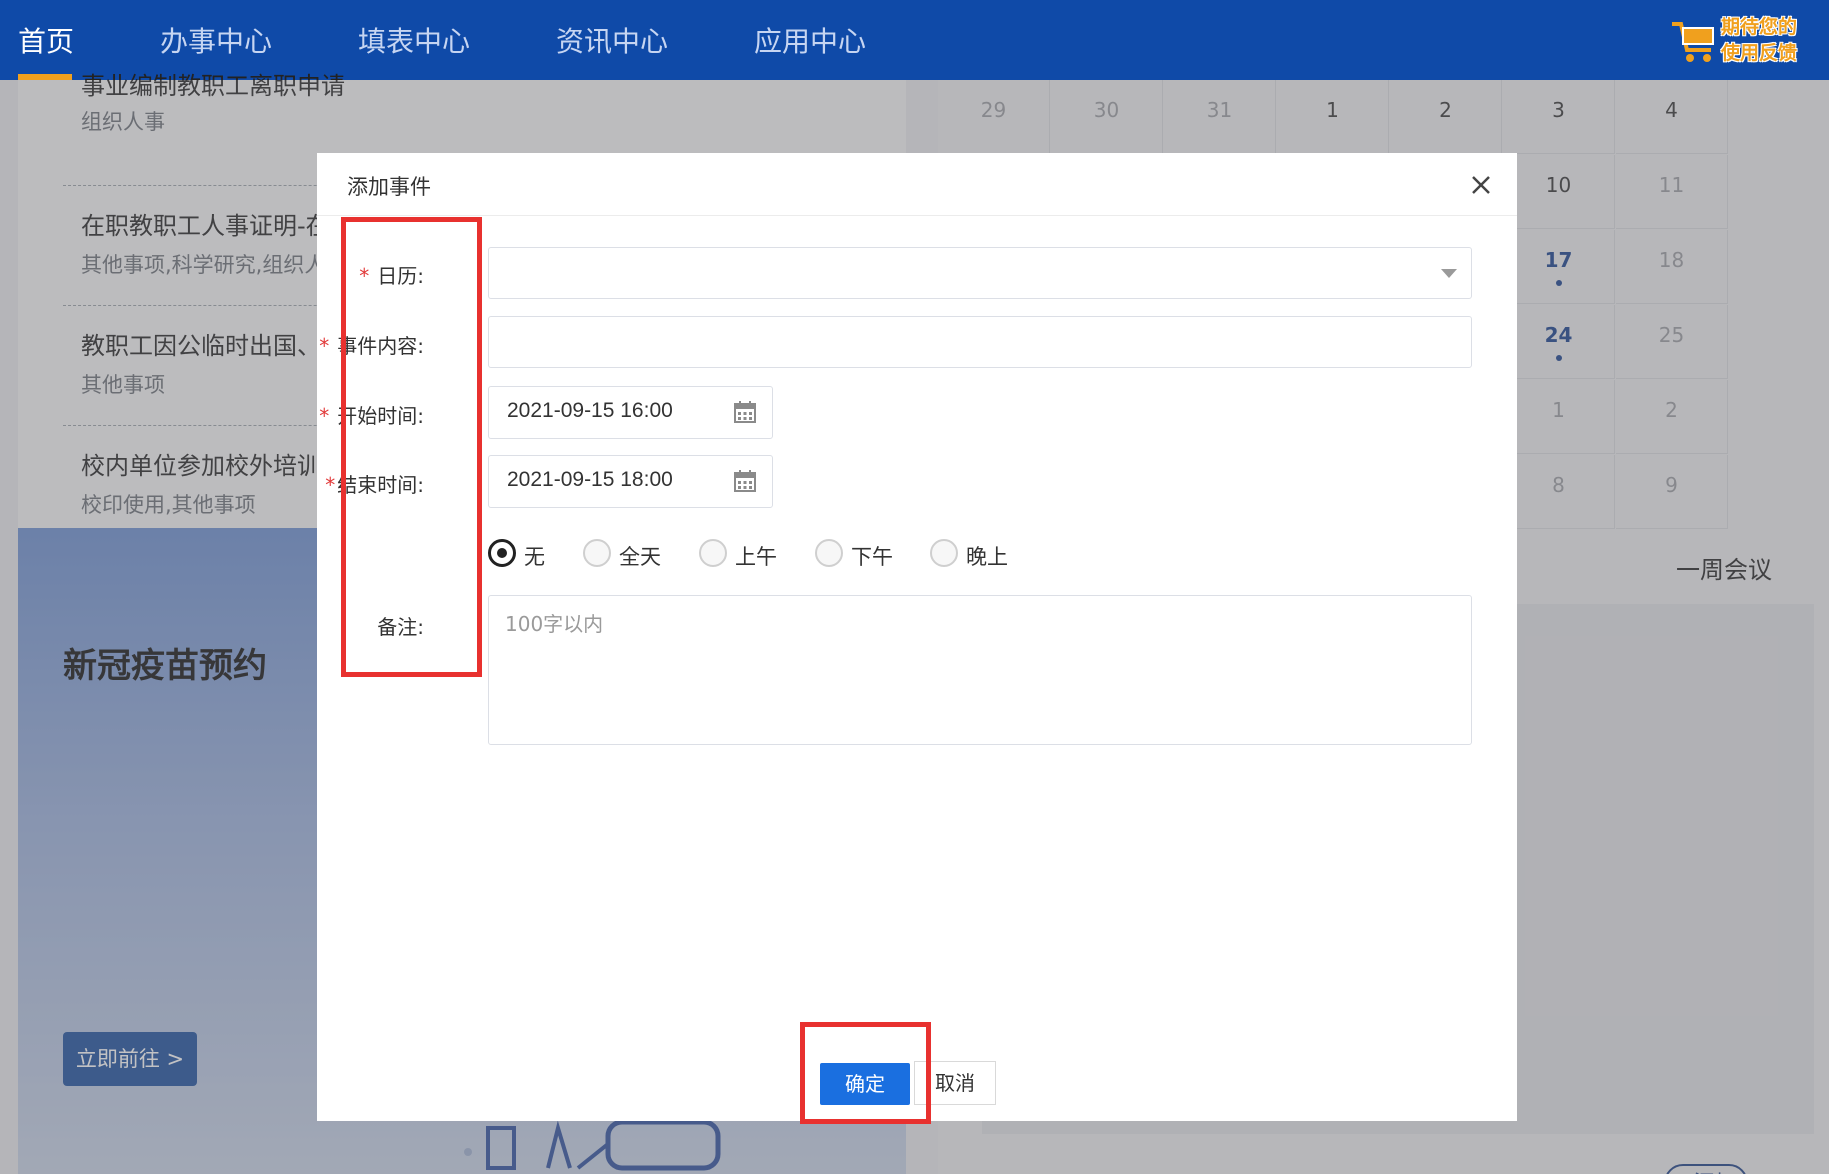  I want to click on feedback-text: 期待您的 使用反馈, so click(1759, 40).